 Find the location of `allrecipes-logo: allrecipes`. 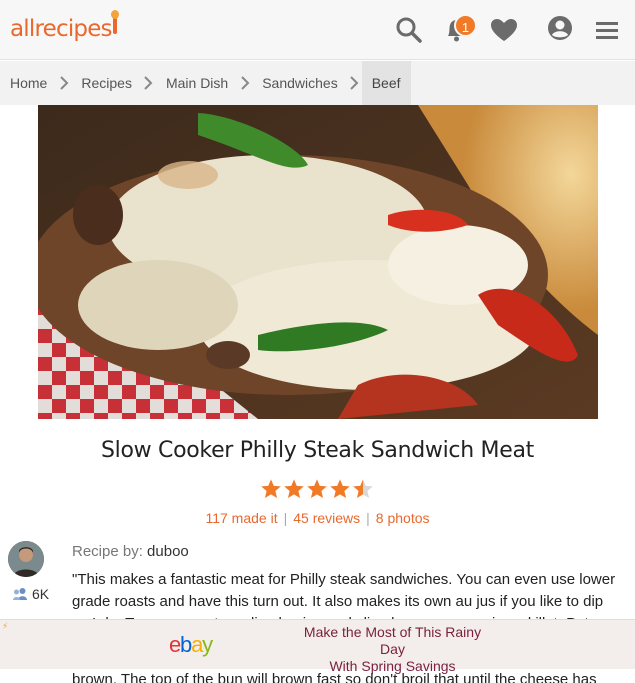

allrecipes-logo: allrecipes is located at coordinates (64, 26).